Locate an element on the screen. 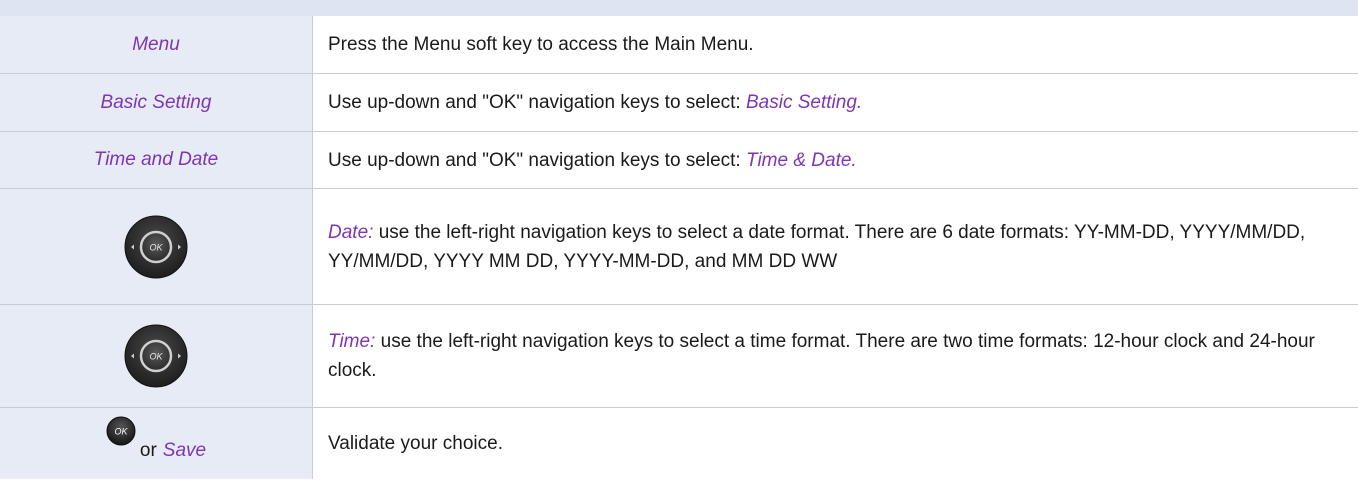 Image resolution: width=1358 pixels, height=493 pixels. ok-key-icon: OK is located at coordinates (121, 430).